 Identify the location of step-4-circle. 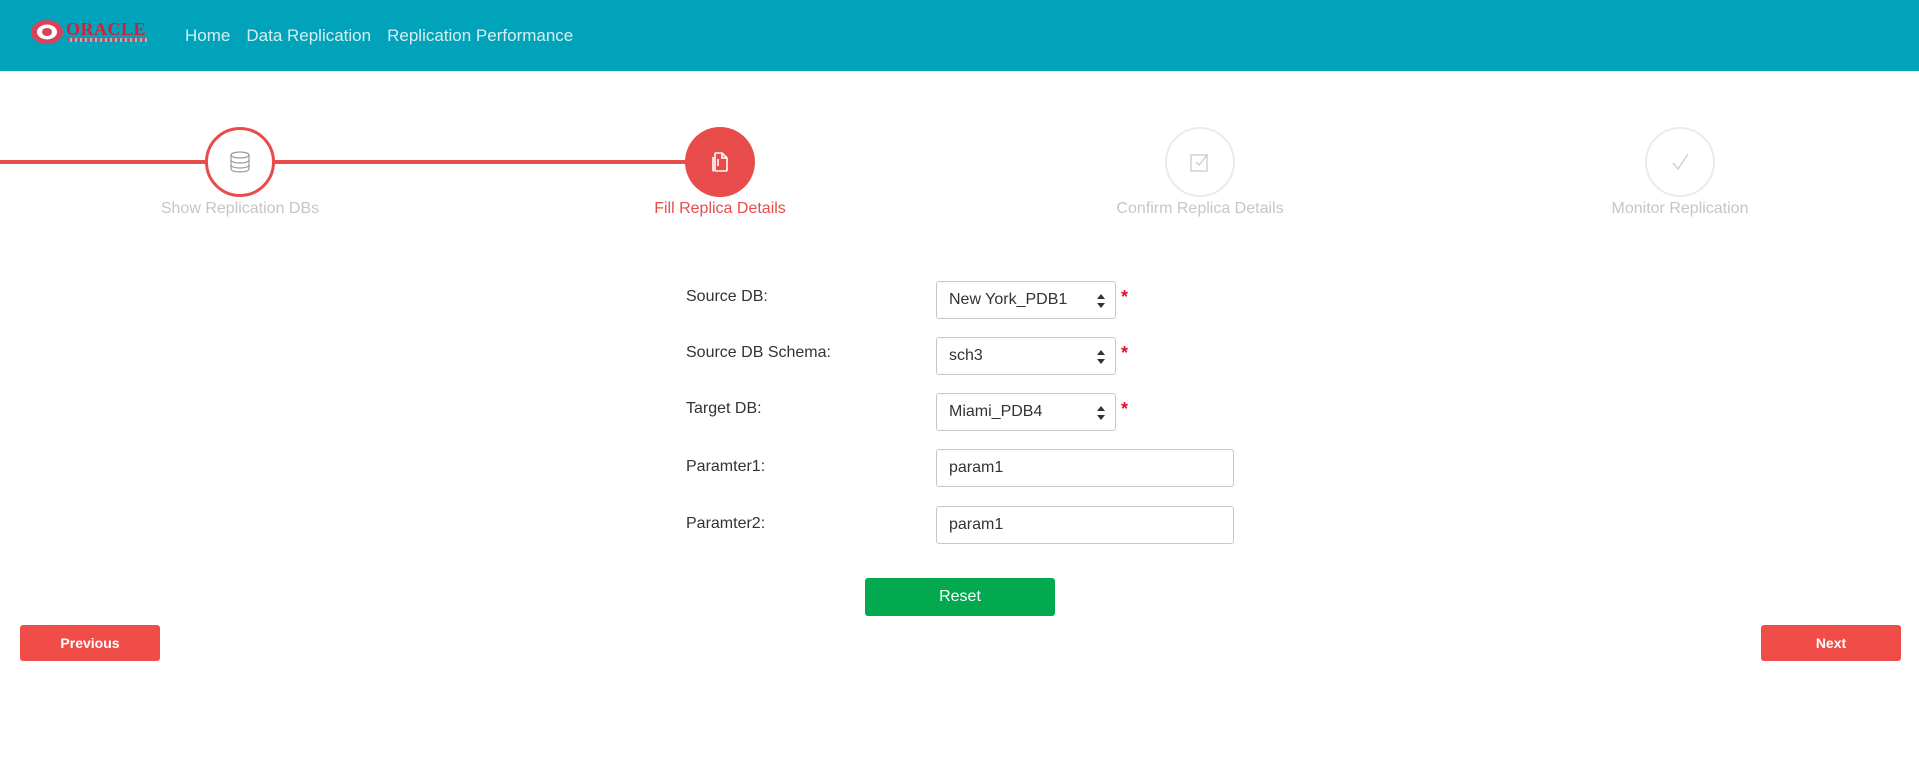
(1680, 162).